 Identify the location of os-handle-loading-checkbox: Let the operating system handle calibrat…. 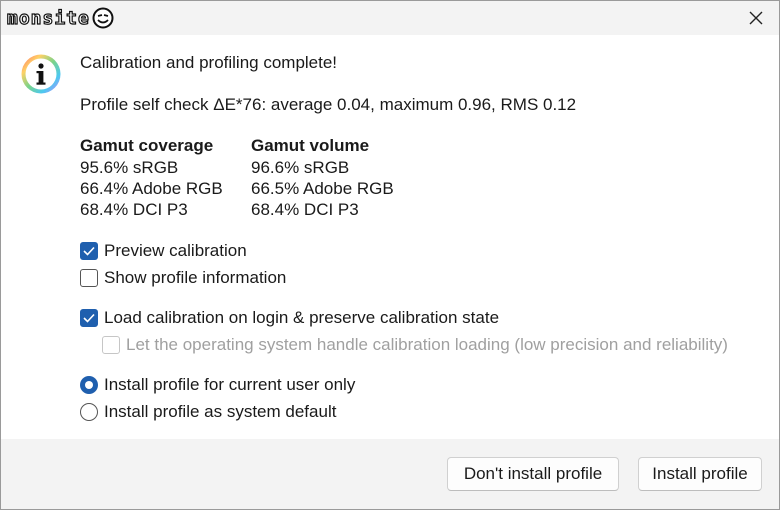
(415, 345).